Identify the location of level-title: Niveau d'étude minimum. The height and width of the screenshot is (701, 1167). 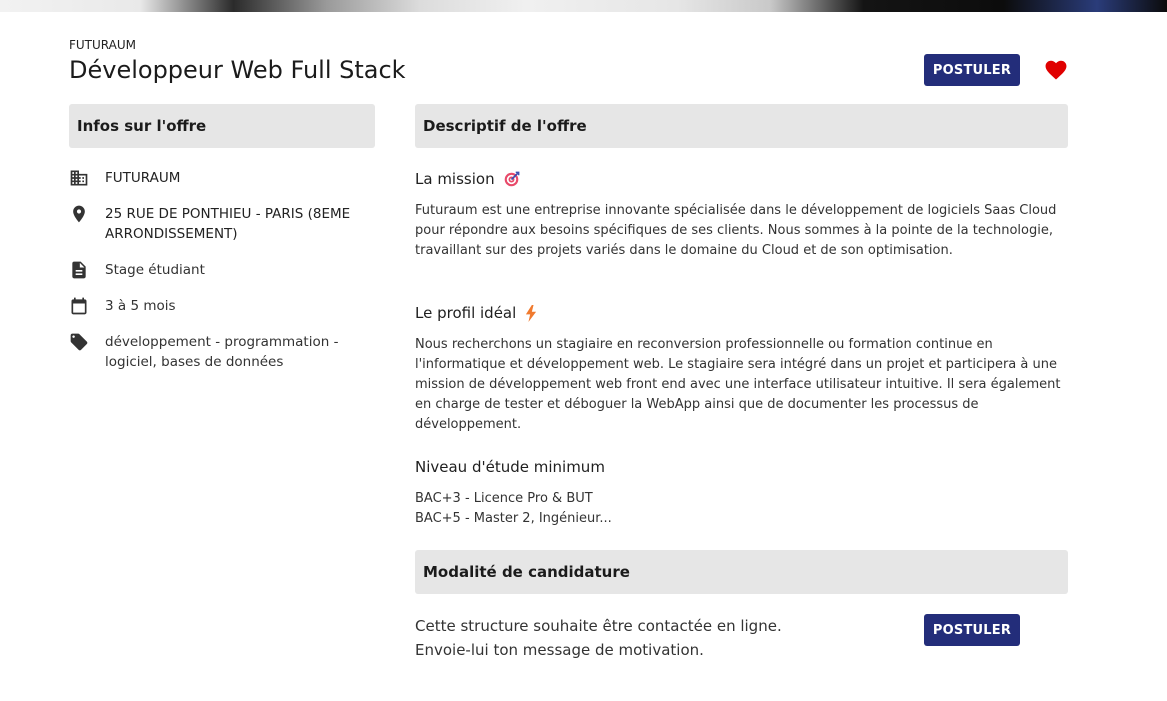
(510, 467).